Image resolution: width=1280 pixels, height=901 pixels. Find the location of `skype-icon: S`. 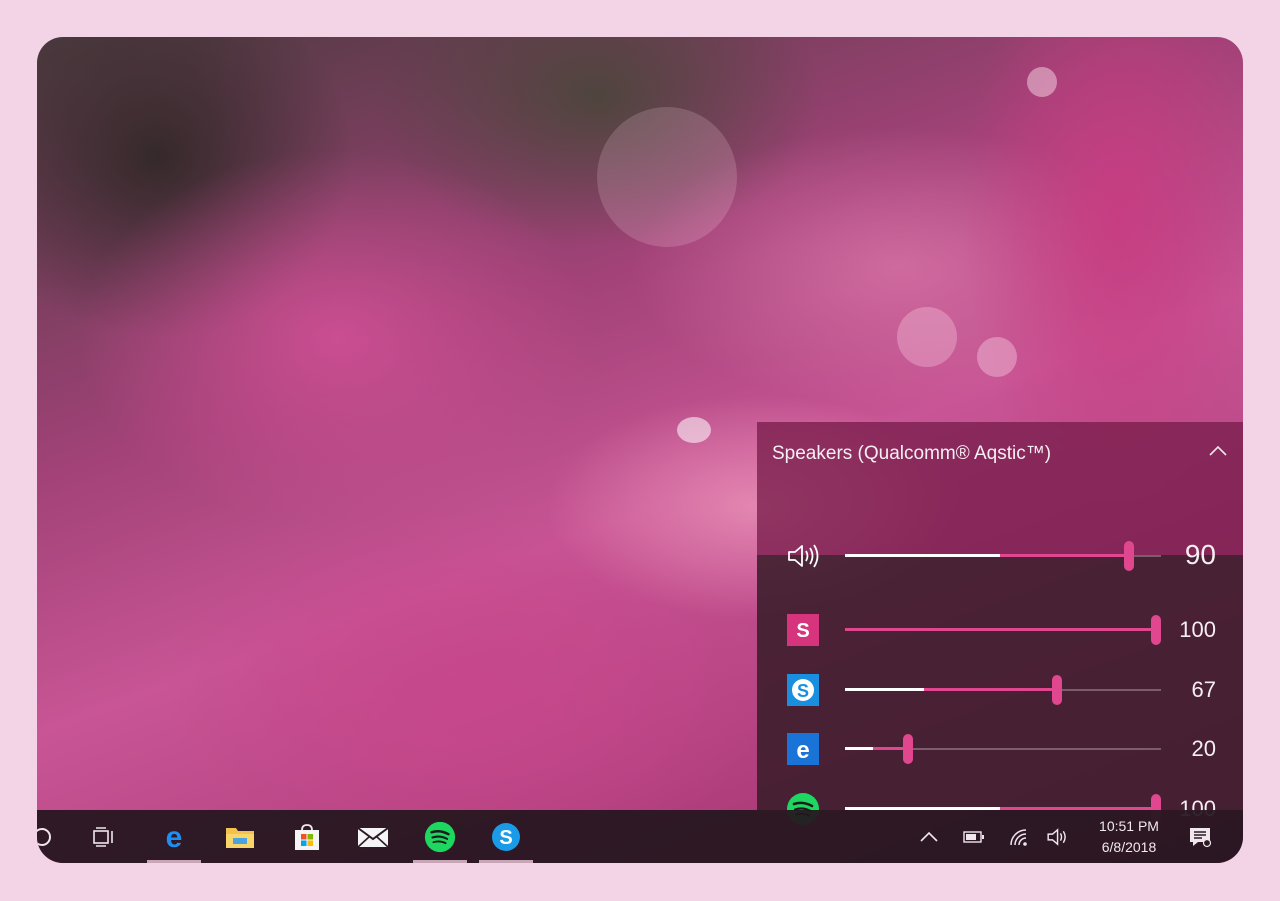

skype-icon: S is located at coordinates (506, 836).